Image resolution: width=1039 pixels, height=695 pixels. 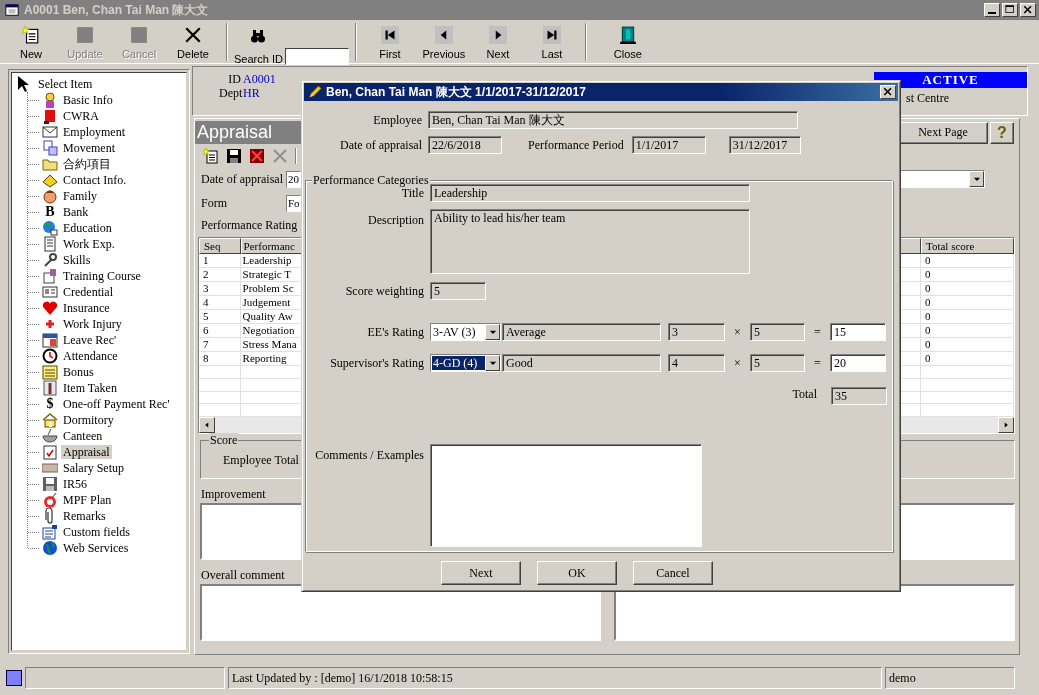 What do you see at coordinates (220, 288) in the screenshot?
I see `table-cell: 3` at bounding box center [220, 288].